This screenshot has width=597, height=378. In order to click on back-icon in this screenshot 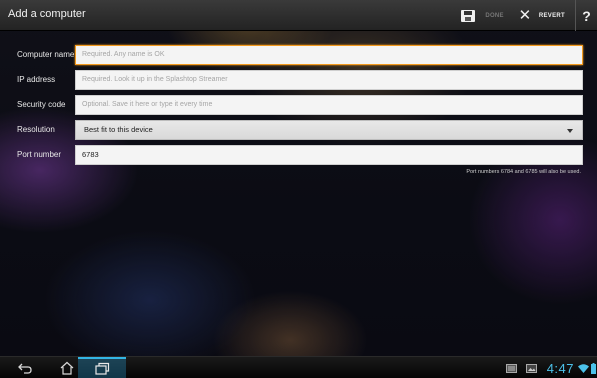, I will do `click(25, 368)`.